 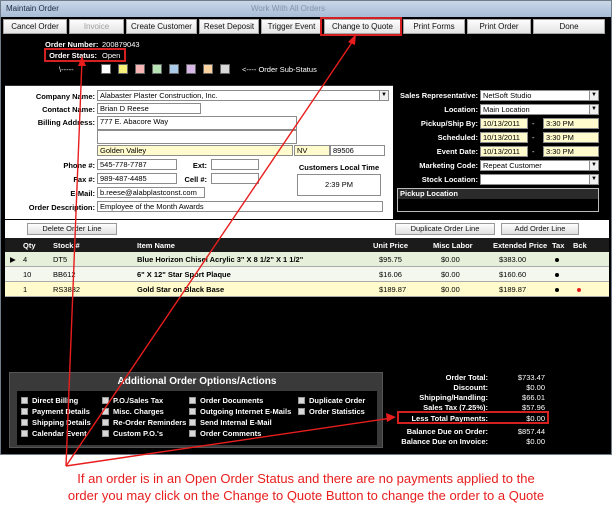 What do you see at coordinates (558, 245) in the screenshot?
I see `header-tax: Tax` at bounding box center [558, 245].